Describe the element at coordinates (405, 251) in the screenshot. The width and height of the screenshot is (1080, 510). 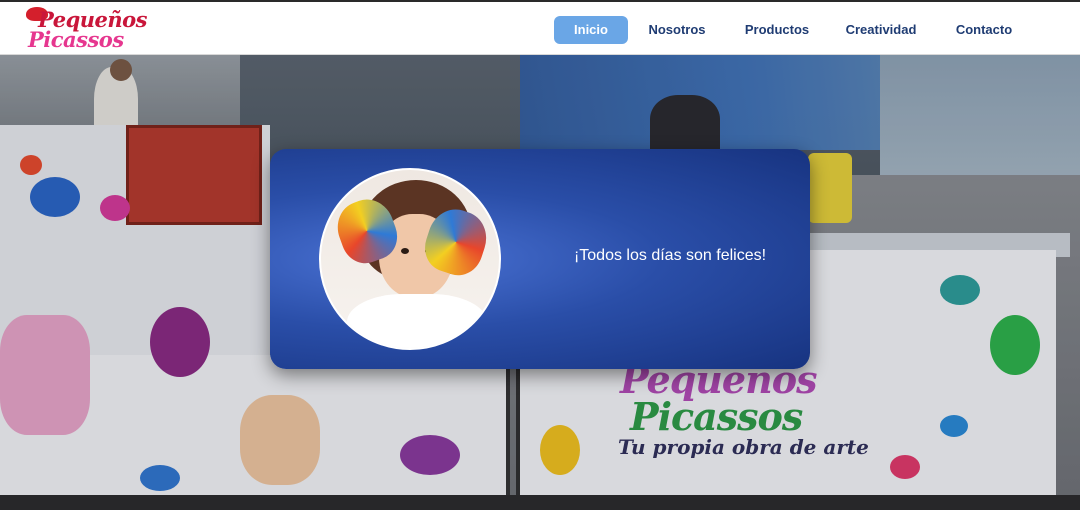
I see `photo-eye` at that location.